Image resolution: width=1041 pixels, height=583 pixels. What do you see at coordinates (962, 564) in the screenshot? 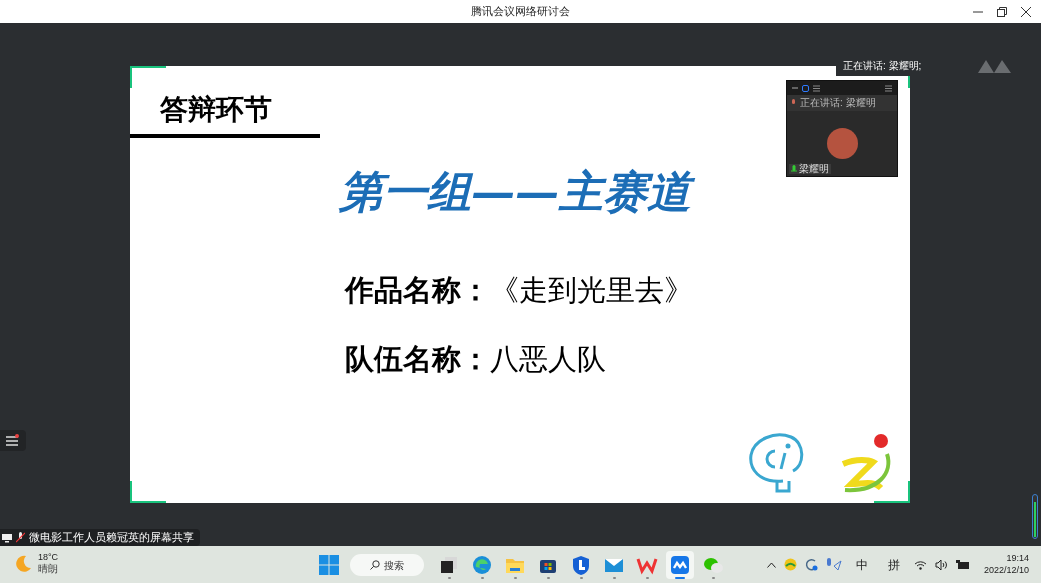
I see `battery-icon` at bounding box center [962, 564].